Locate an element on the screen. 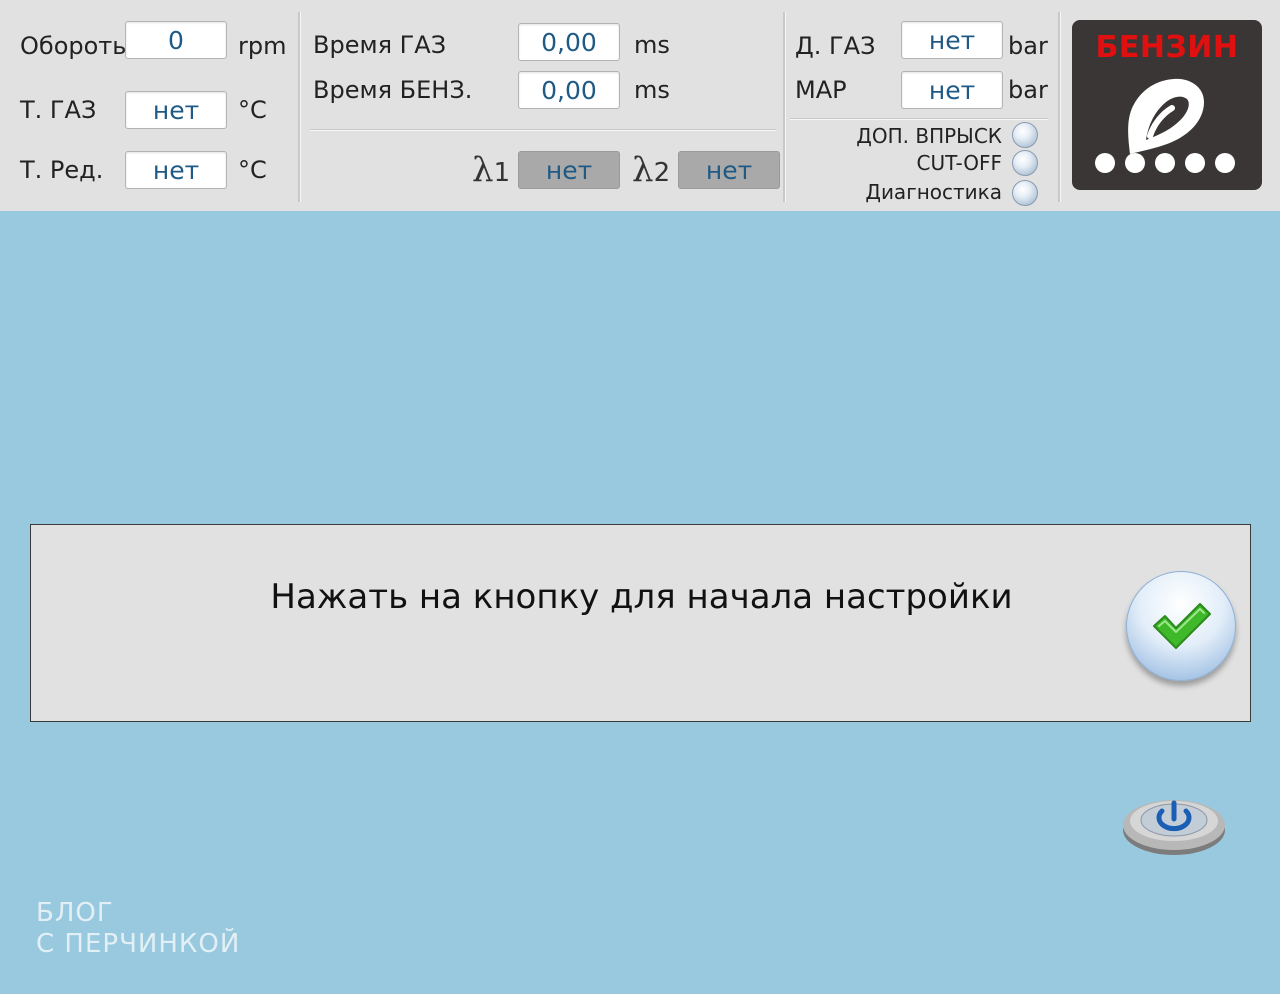 Image resolution: width=1280 pixels, height=994 pixels. setup-prompt-text: Нажать на кнопку для начала настройки is located at coordinates (641, 597).